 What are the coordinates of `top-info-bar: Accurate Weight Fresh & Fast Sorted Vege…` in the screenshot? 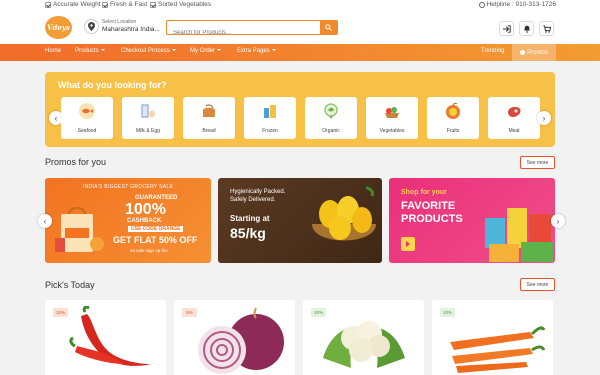 It's located at (300, 5).